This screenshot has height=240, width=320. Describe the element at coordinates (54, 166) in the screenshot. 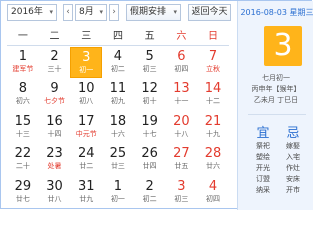

I see `festival-label: 处暑` at that location.